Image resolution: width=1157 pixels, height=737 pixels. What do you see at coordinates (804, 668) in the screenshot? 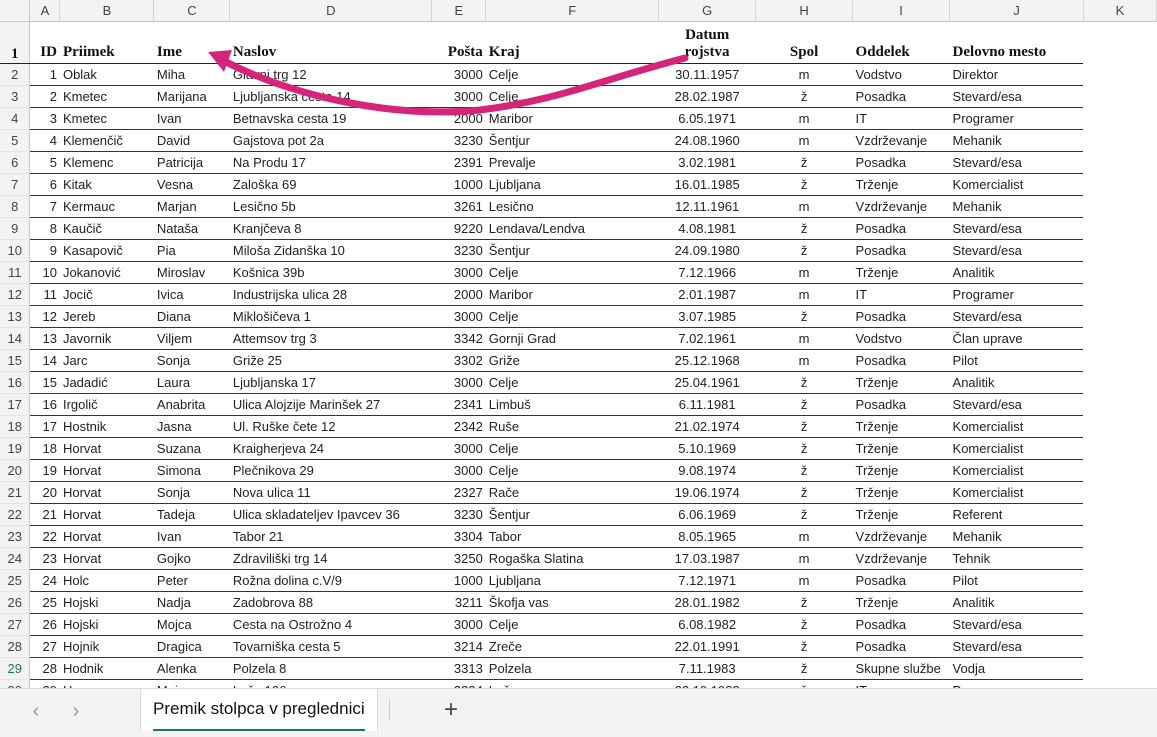
I see `cell-spol: ž` at bounding box center [804, 668].